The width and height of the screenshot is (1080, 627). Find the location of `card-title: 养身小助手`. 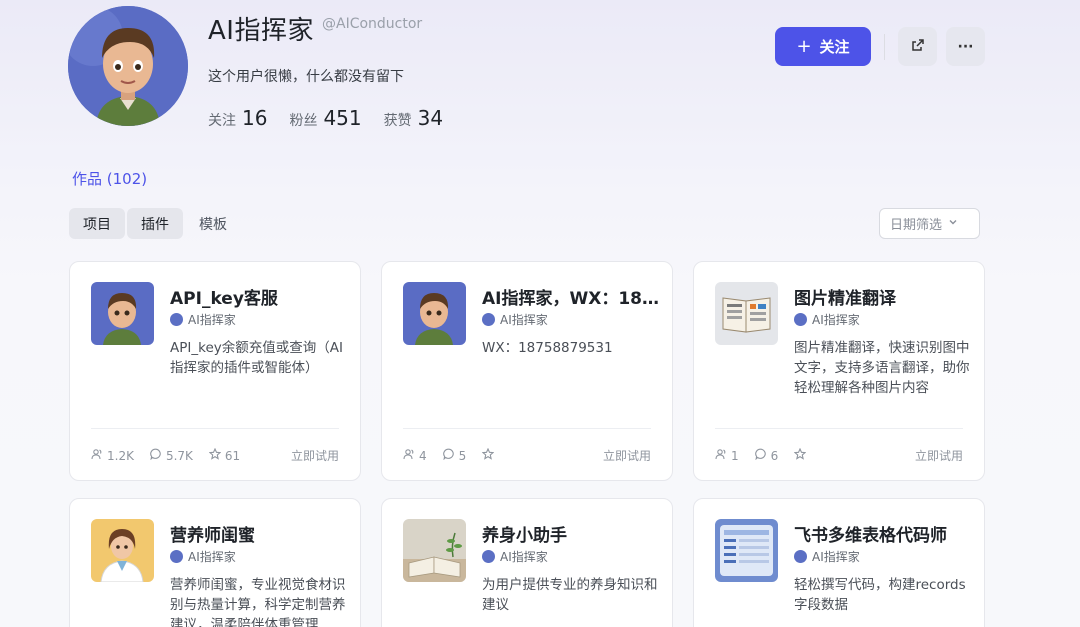

card-title: 养身小助手 is located at coordinates (524, 536).